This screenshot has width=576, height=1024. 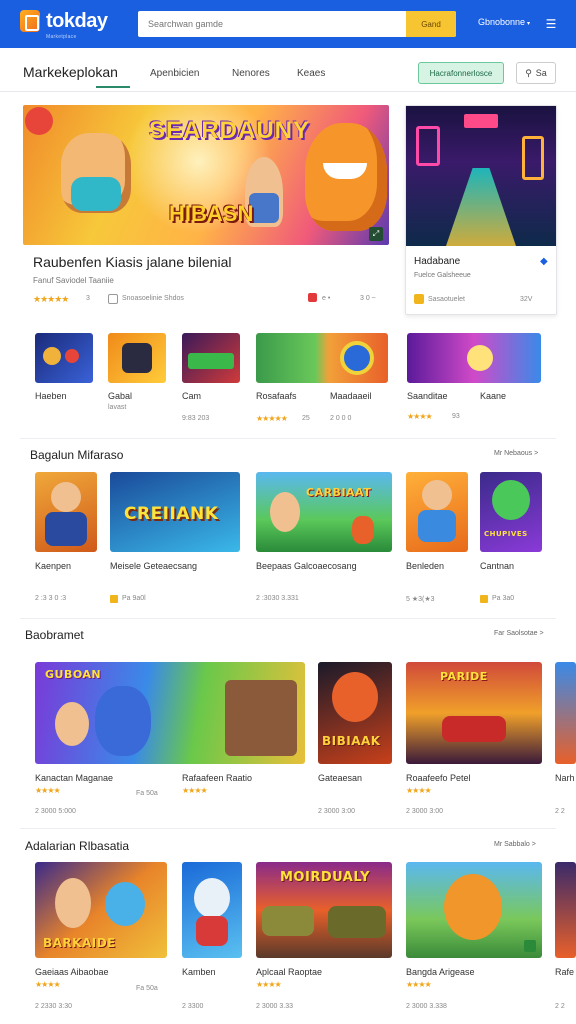 I want to click on tile-sub: Pa 3a0, so click(x=503, y=598).